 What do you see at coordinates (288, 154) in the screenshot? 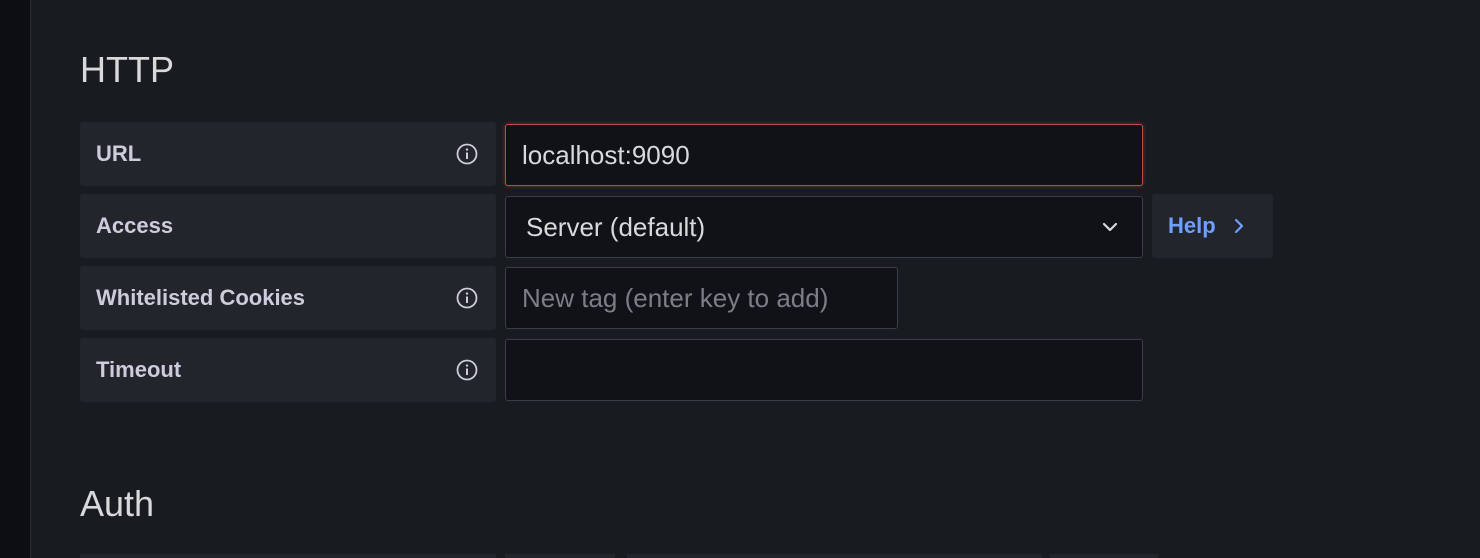
I see `url-label-box: URL` at bounding box center [288, 154].